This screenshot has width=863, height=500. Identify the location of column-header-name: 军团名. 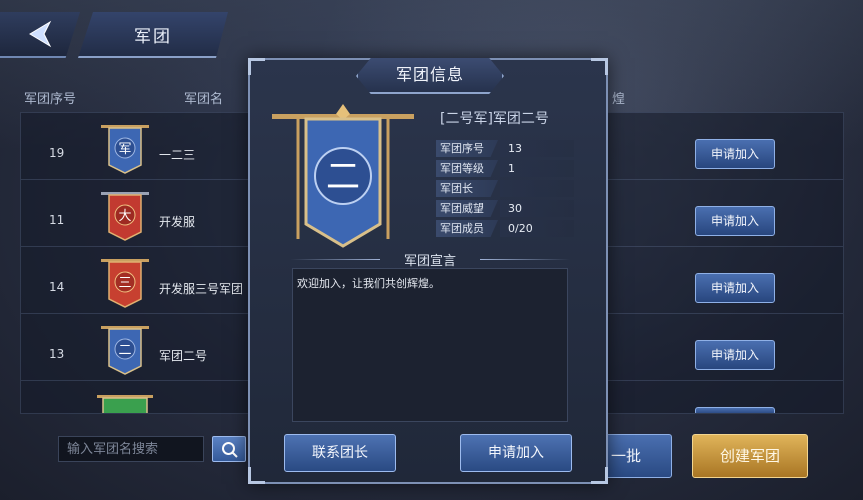
(204, 99).